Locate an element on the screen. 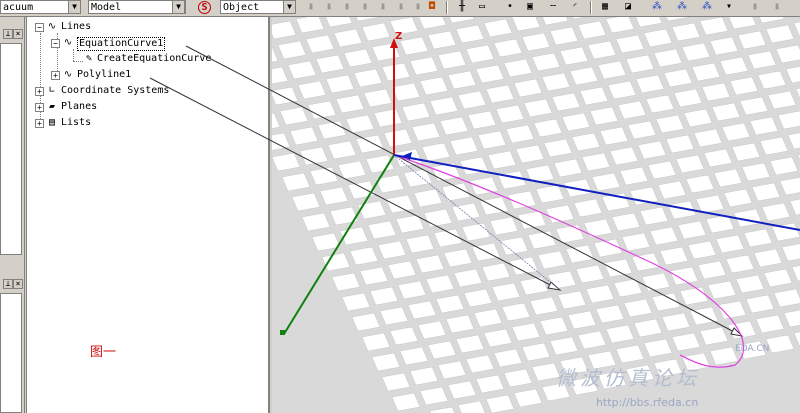 The width and height of the screenshot is (800, 413). bucket-icon: ◘ is located at coordinates (432, 7).